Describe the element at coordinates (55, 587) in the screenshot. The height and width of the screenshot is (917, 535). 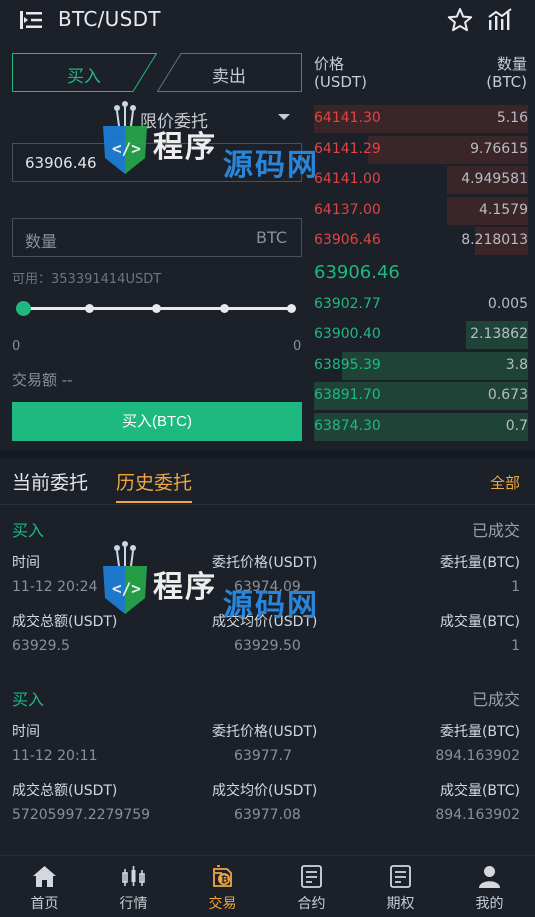
I see `order-time: 11-12 20:24` at that location.